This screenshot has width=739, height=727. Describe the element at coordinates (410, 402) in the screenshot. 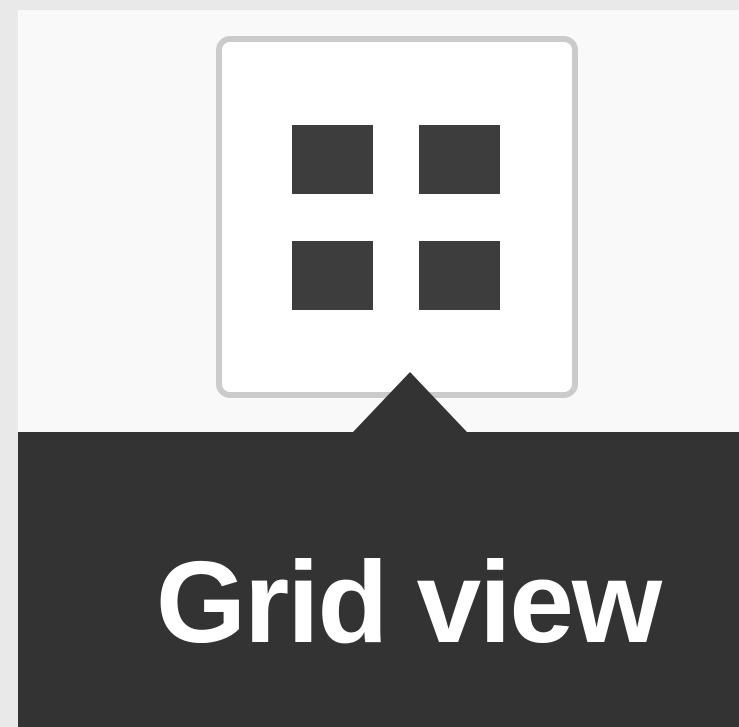

I see `tooltip-arrow` at that location.